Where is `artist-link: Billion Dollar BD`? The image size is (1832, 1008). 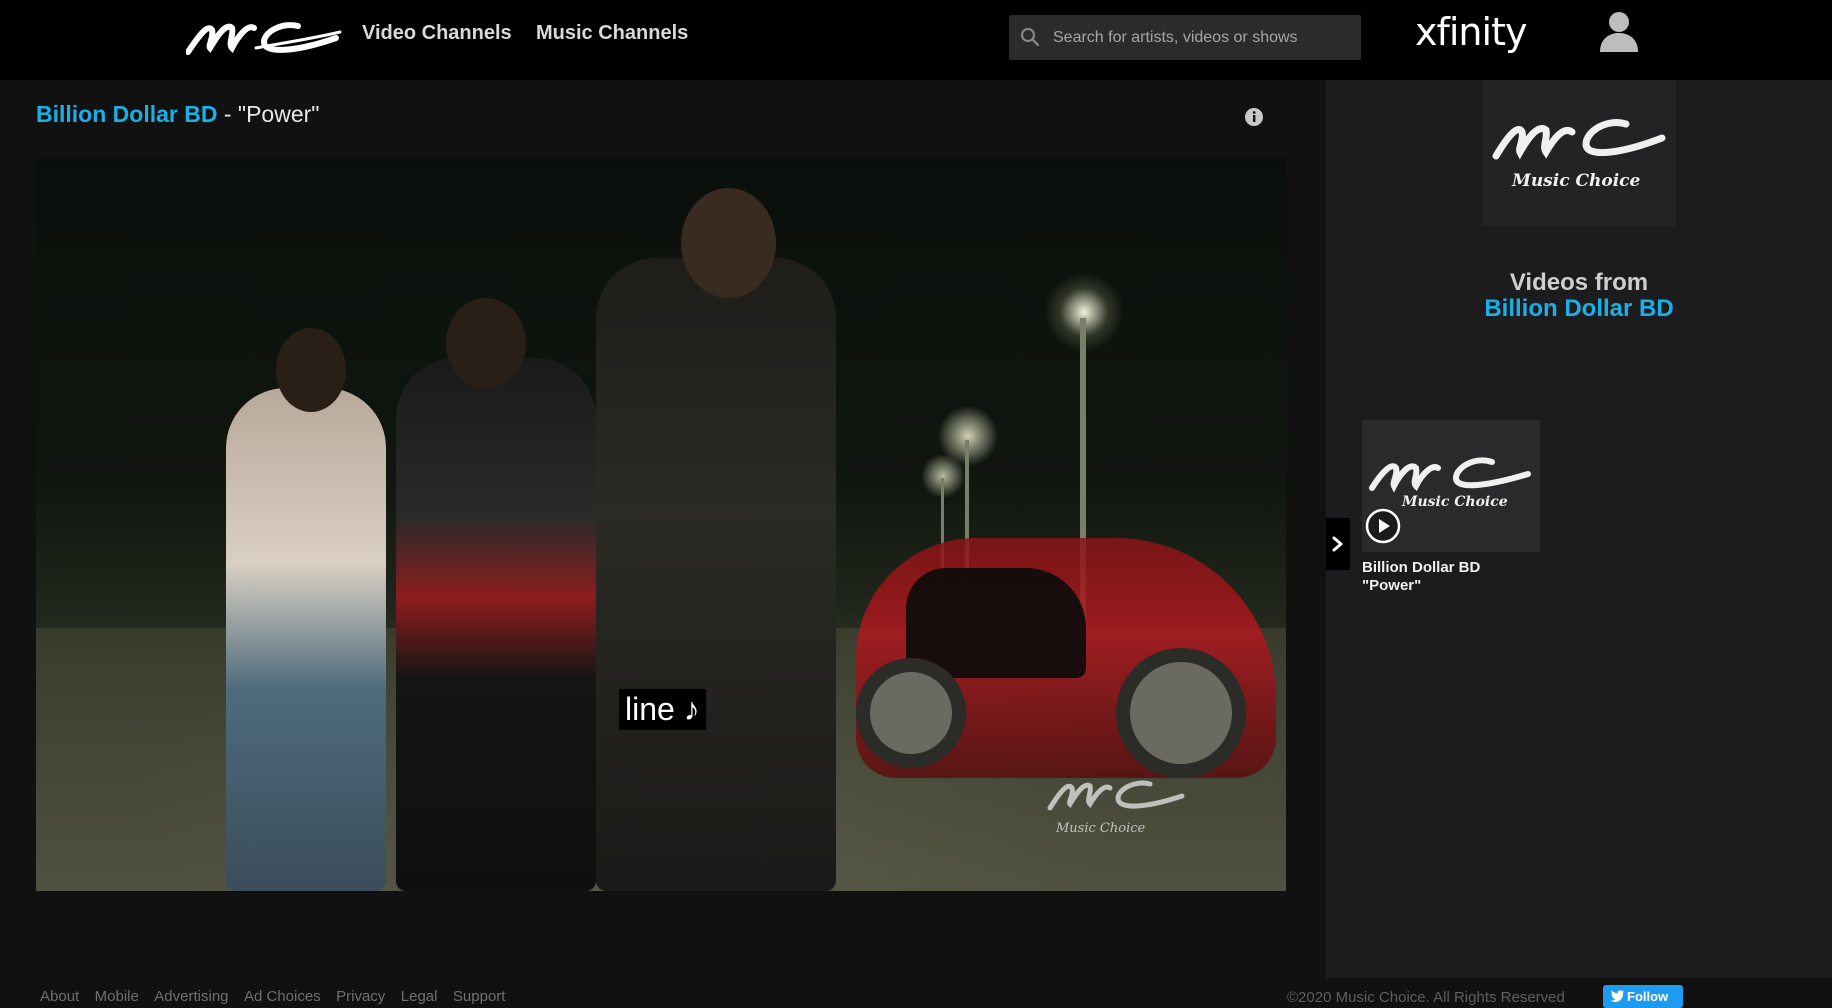
artist-link: Billion Dollar BD is located at coordinates (126, 114).